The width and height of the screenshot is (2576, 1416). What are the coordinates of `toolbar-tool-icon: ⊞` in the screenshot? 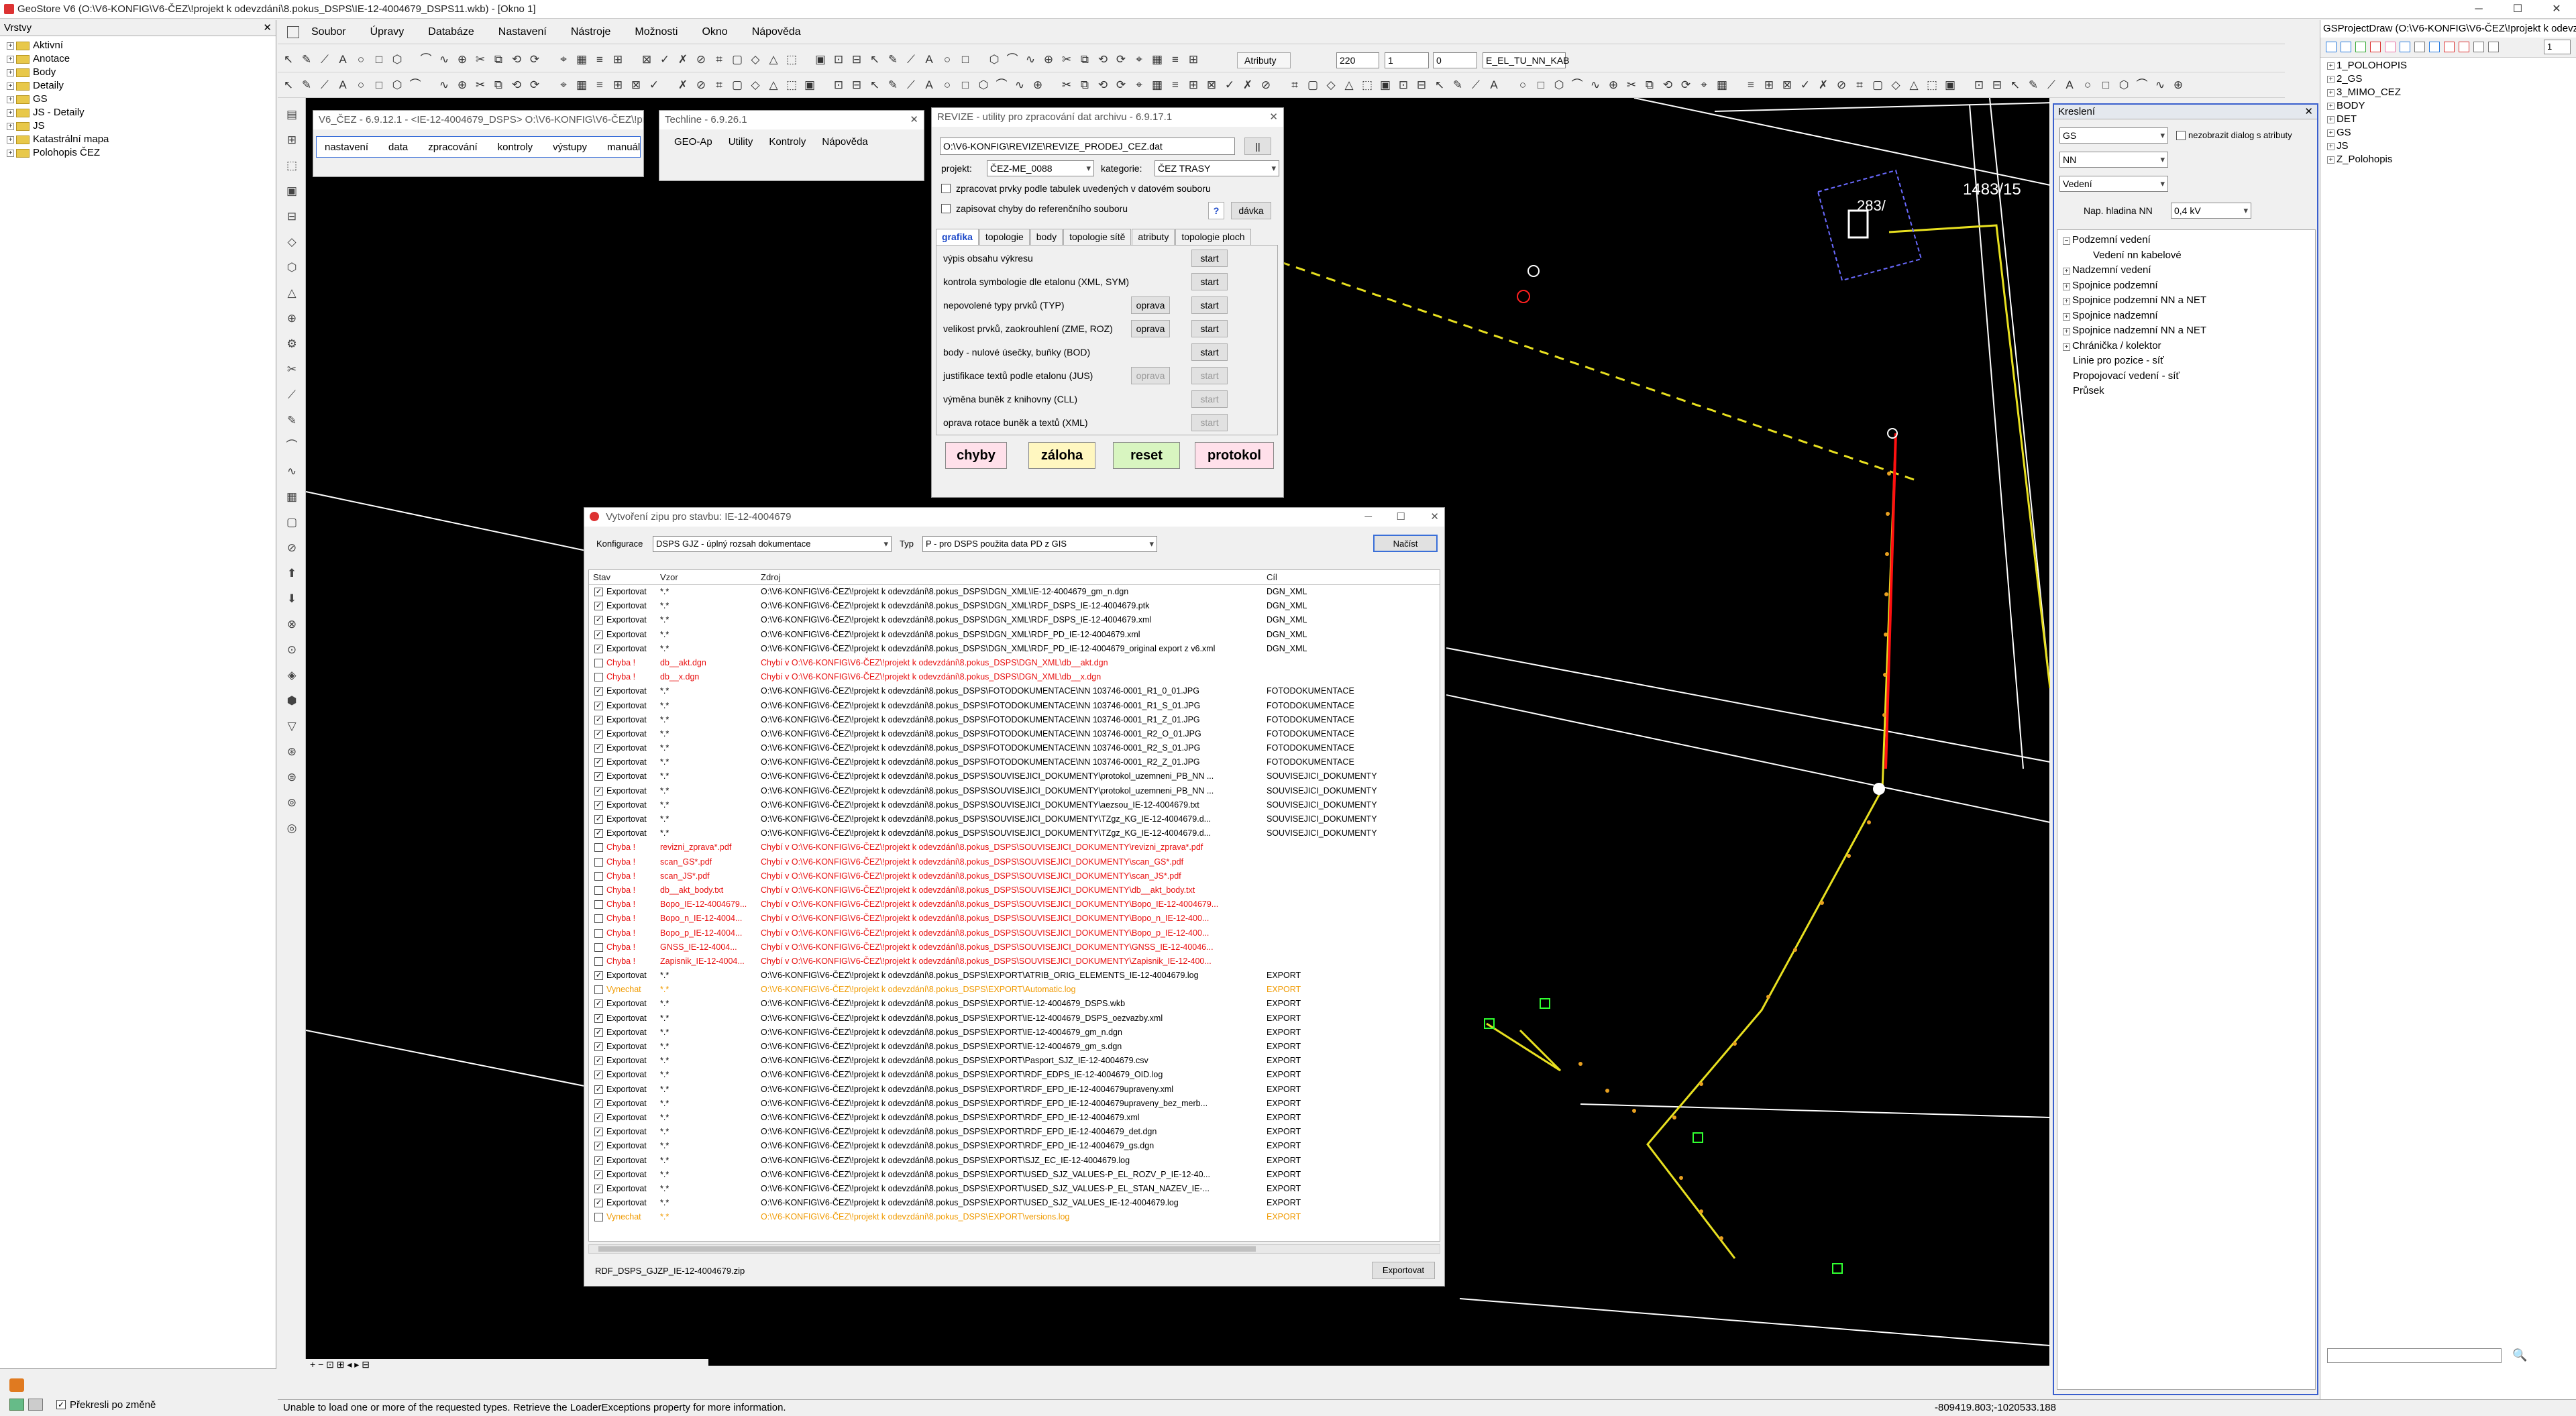 It's located at (618, 85).